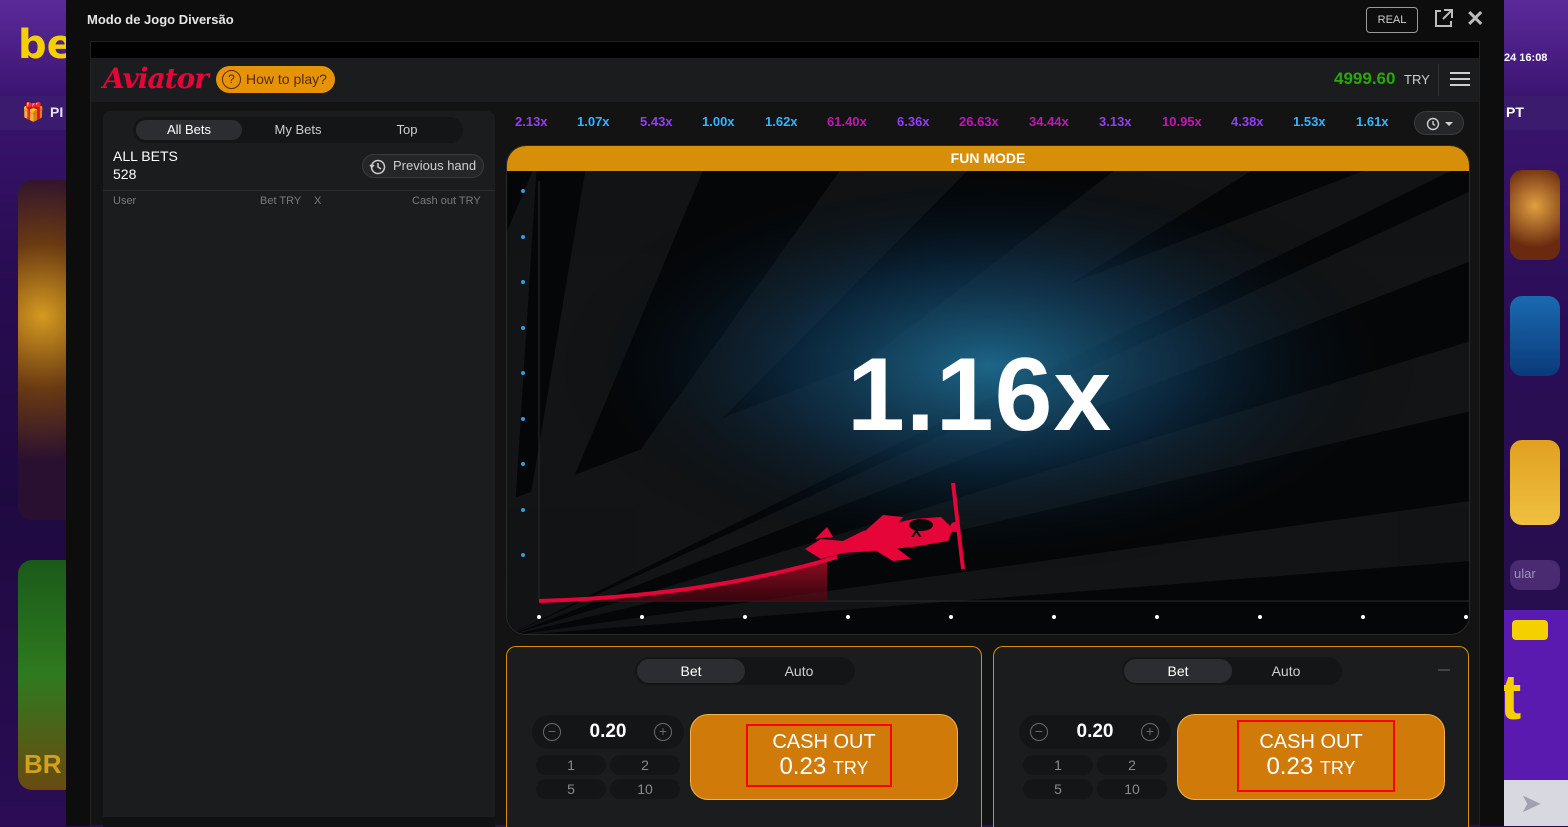 The image size is (1568, 827). What do you see at coordinates (1460, 80) in the screenshot?
I see `hamburger-menu-icon` at bounding box center [1460, 80].